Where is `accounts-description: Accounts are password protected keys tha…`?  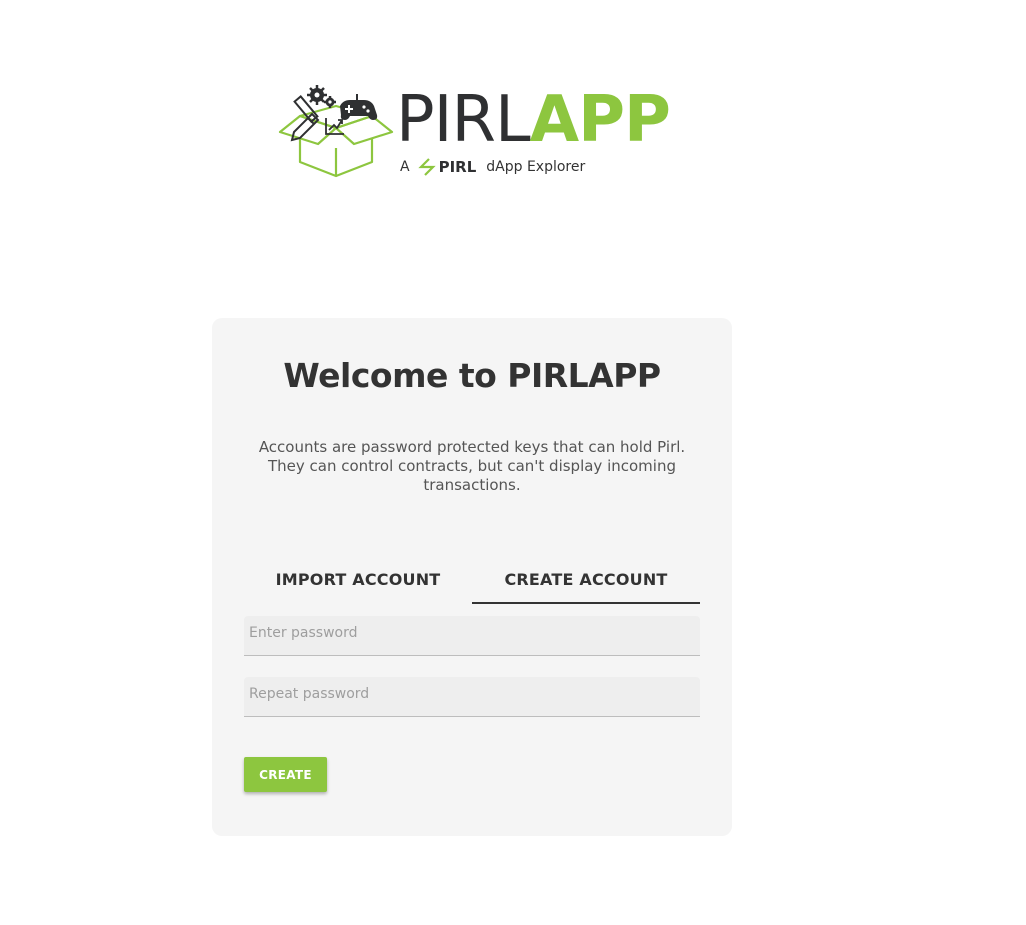
accounts-description: Accounts are password protected keys tha… is located at coordinates (472, 466).